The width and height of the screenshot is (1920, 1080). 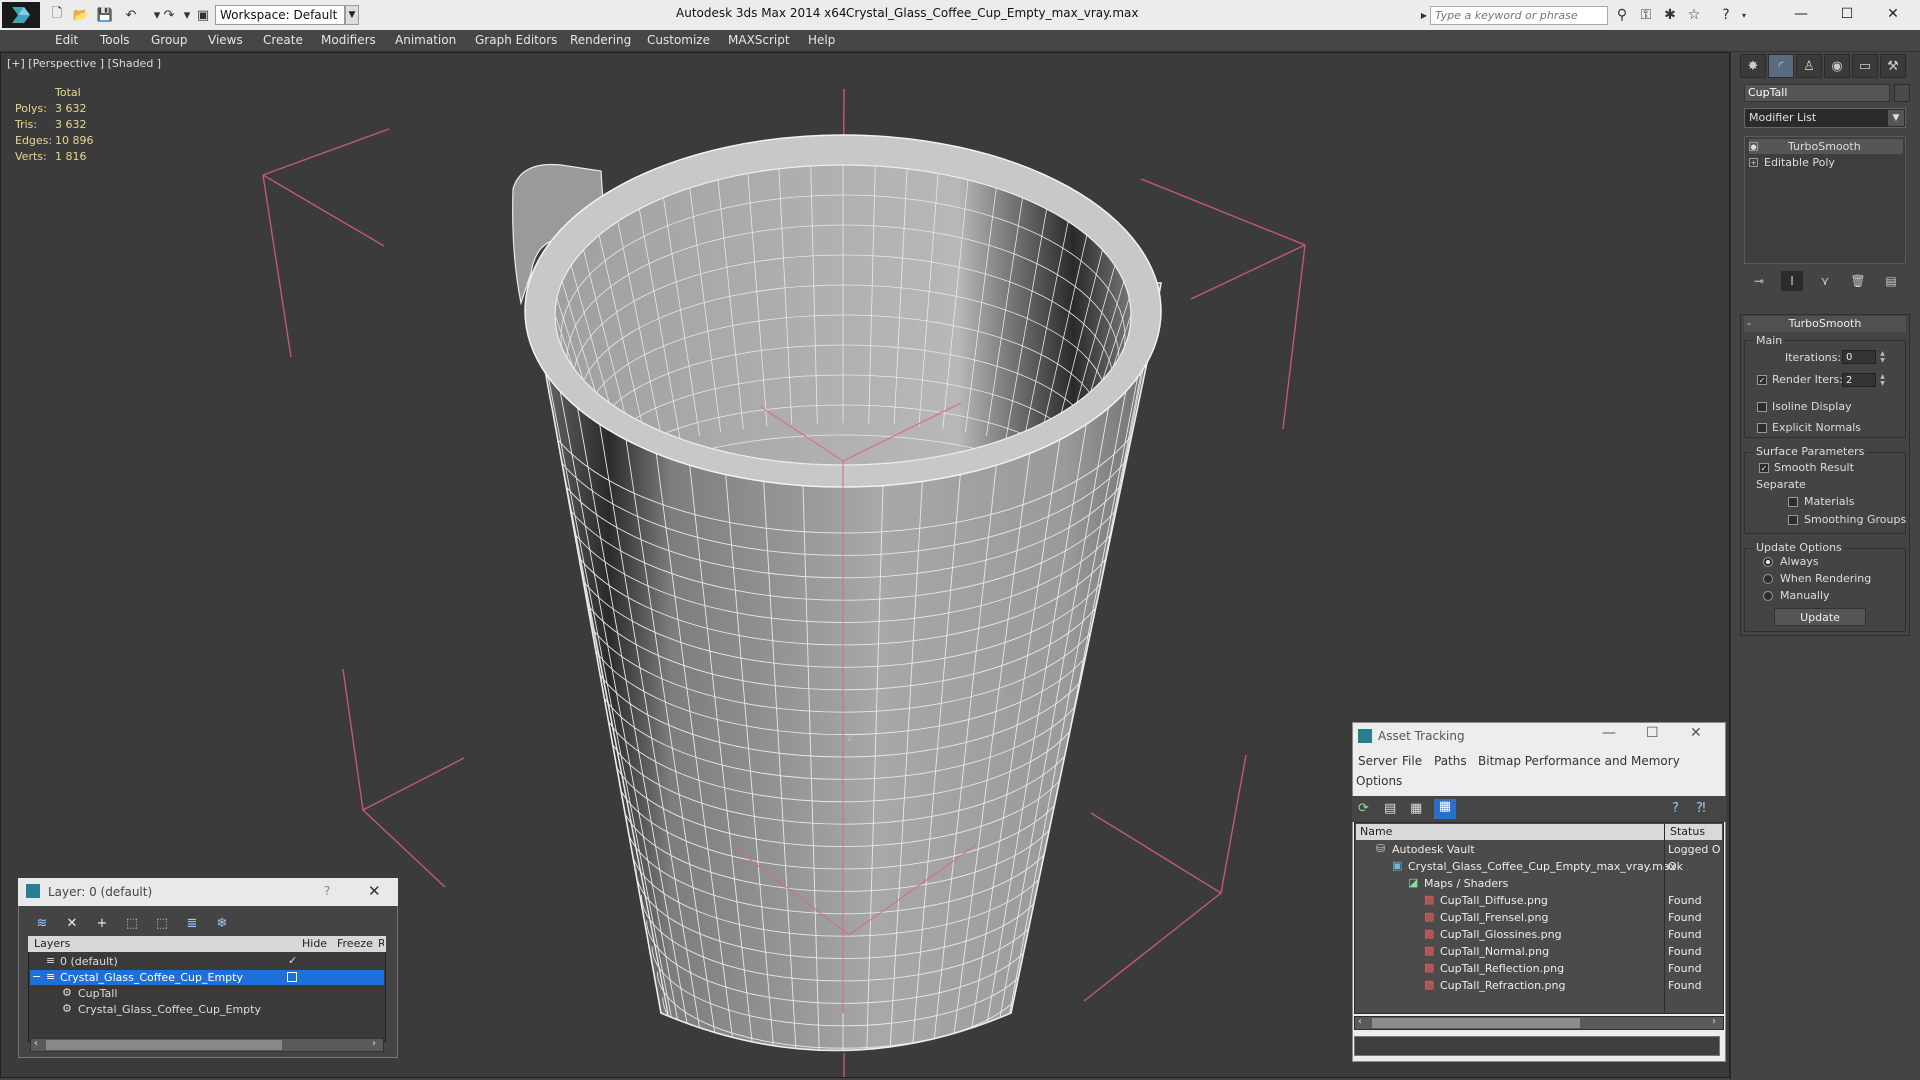 I want to click on menu-group: Group, so click(x=169, y=40).